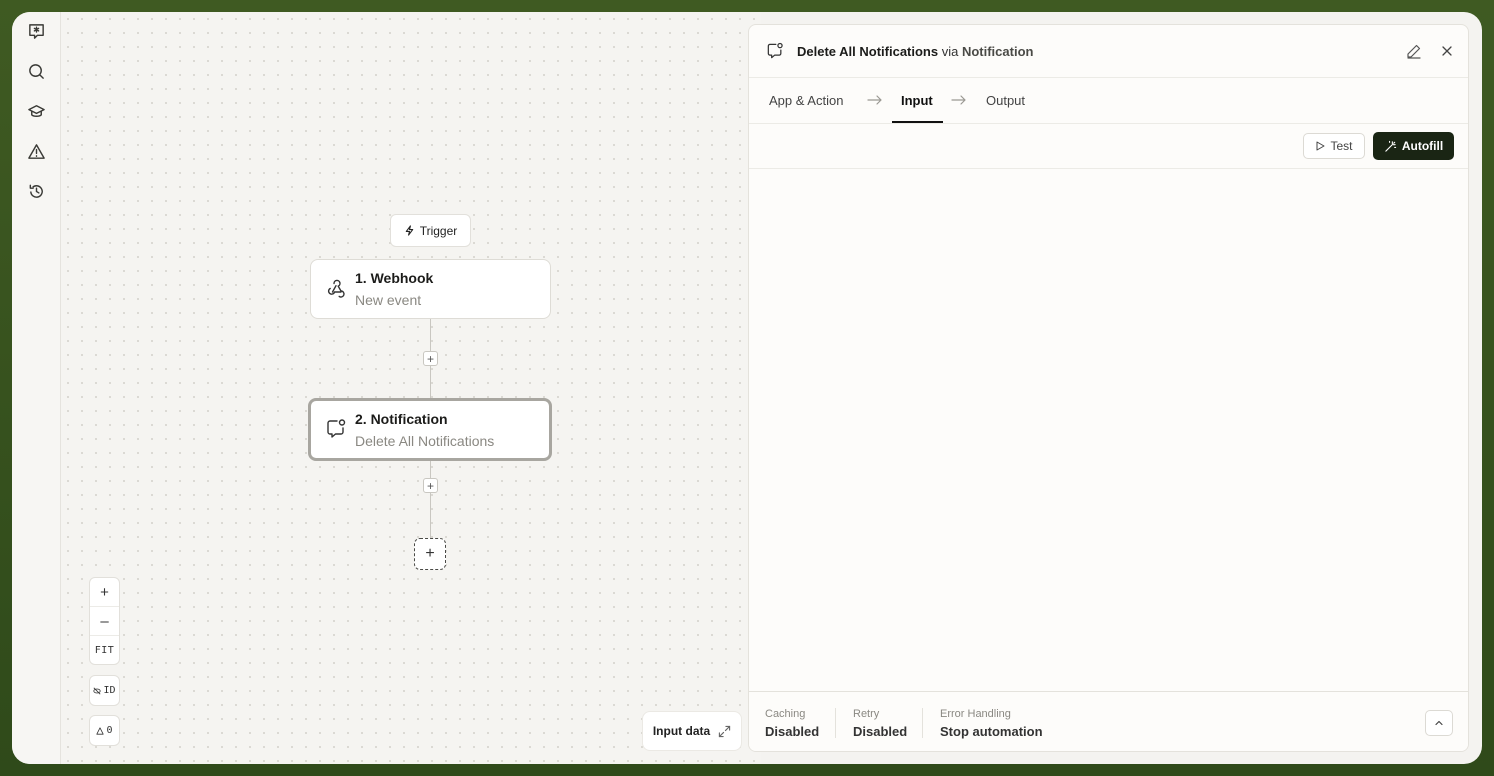  I want to click on warnings-count-button: 0, so click(104, 730).